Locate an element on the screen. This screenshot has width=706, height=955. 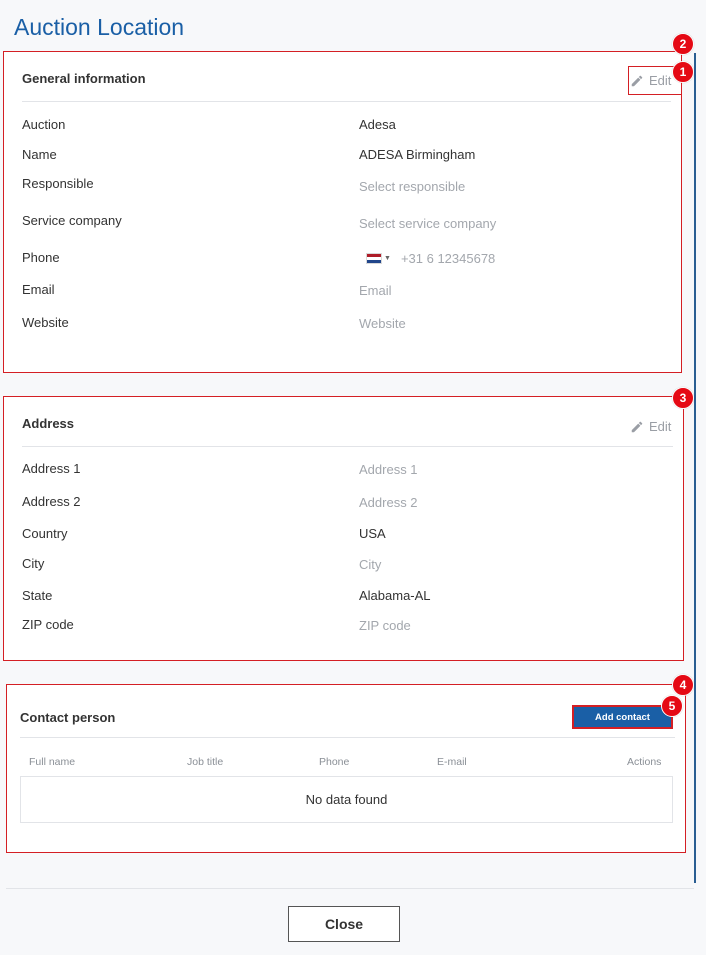
no-data-text: No data found is located at coordinates (346, 799).